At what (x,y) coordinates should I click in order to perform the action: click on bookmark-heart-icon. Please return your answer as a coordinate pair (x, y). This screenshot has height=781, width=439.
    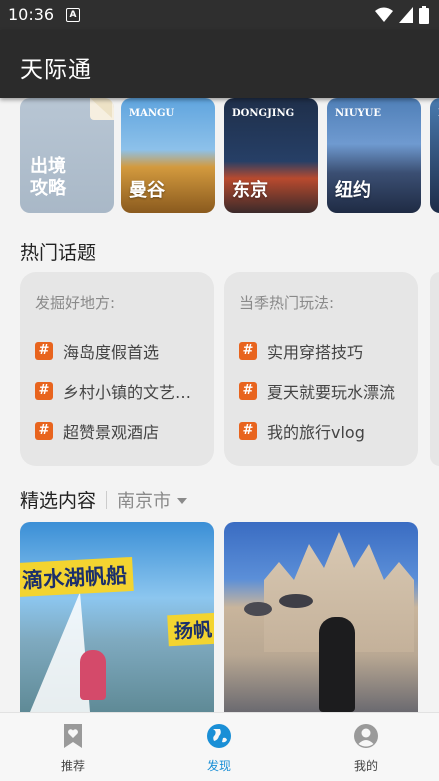
    Looking at the image, I should click on (73, 736).